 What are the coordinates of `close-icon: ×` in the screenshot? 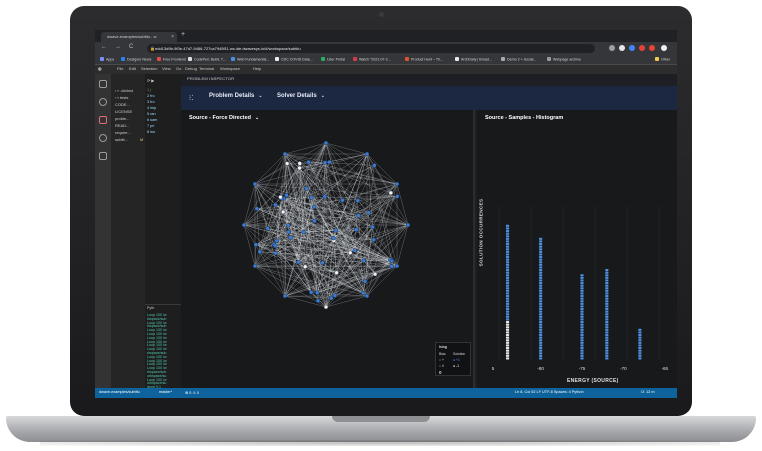 It's located at (172, 37).